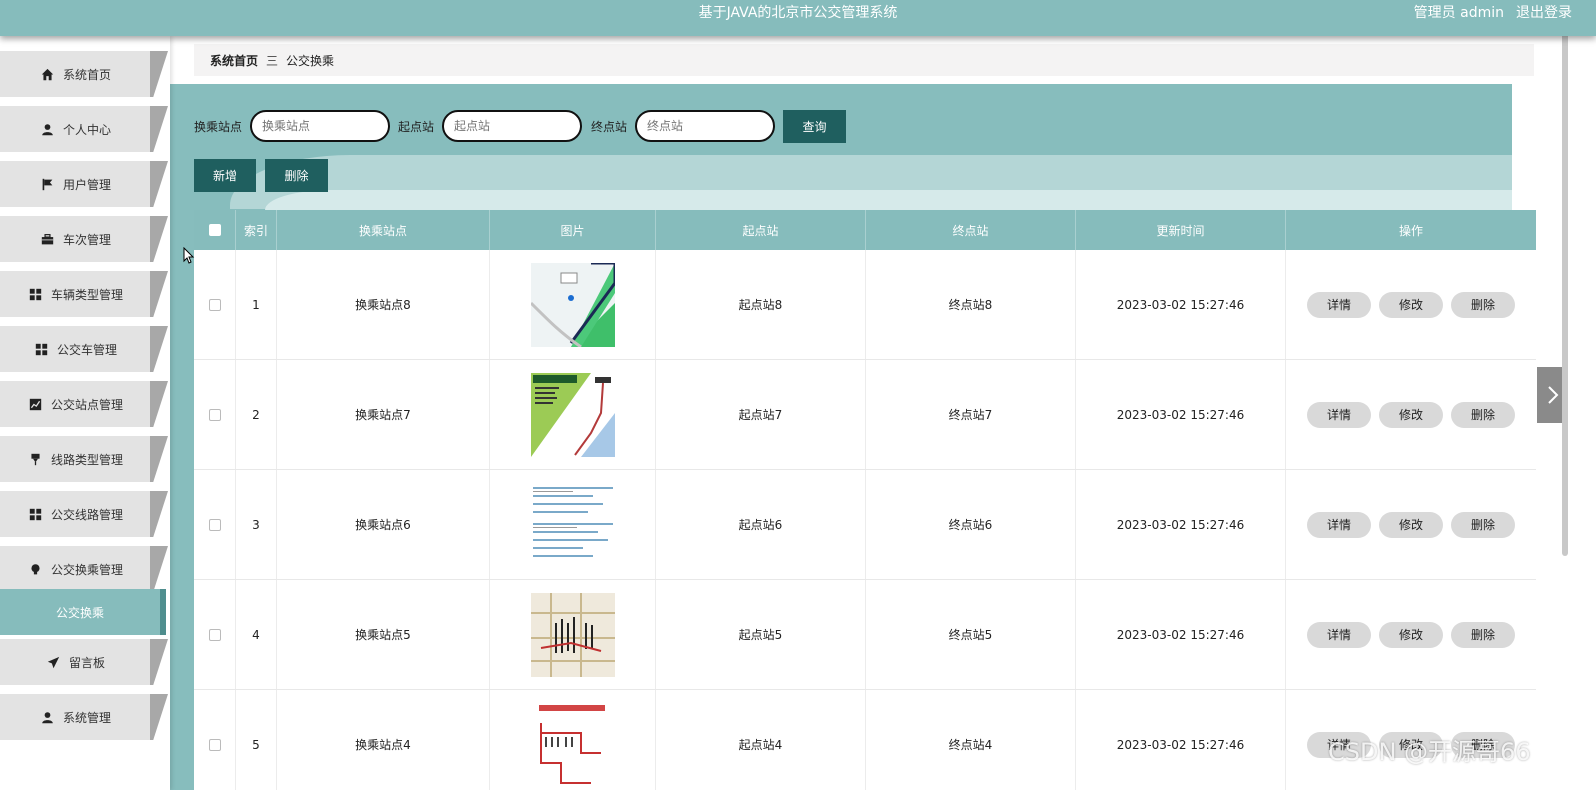 The height and width of the screenshot is (790, 1596). Describe the element at coordinates (48, 74) in the screenshot. I see `home-icon` at that location.